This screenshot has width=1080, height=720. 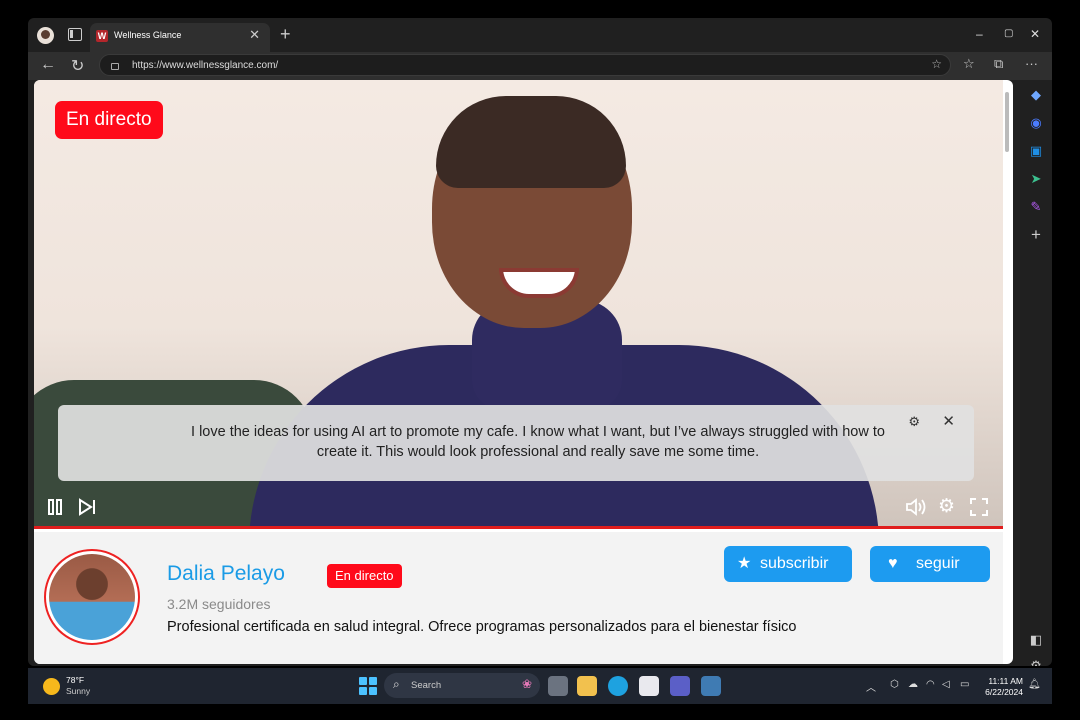 I want to click on next-button, so click(x=87, y=509).